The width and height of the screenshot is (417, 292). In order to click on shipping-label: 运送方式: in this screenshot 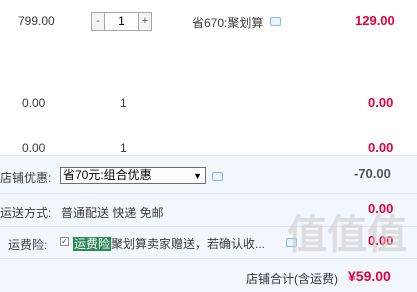, I will do `click(26, 213)`.